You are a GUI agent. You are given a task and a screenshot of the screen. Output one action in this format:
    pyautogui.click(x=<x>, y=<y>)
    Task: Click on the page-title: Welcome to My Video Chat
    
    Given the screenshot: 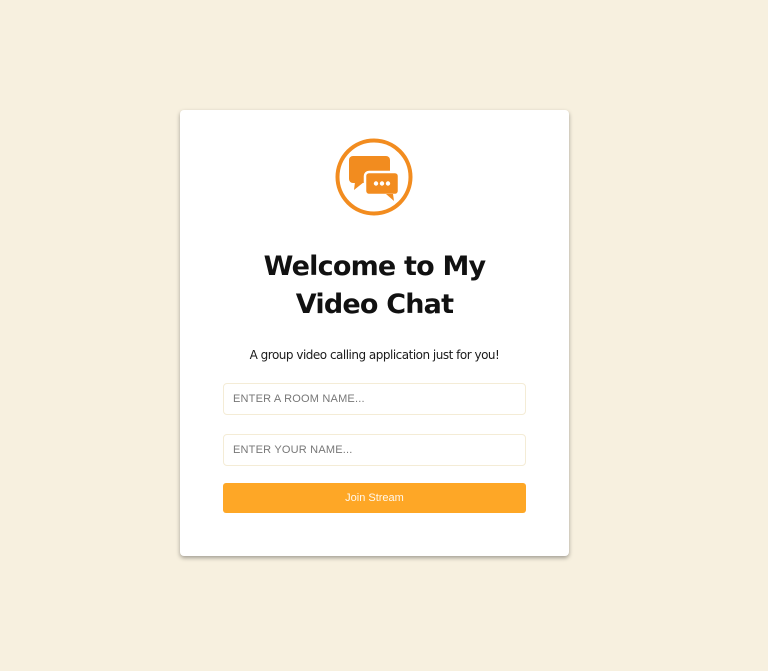 What is the action you would take?
    pyautogui.click(x=374, y=286)
    